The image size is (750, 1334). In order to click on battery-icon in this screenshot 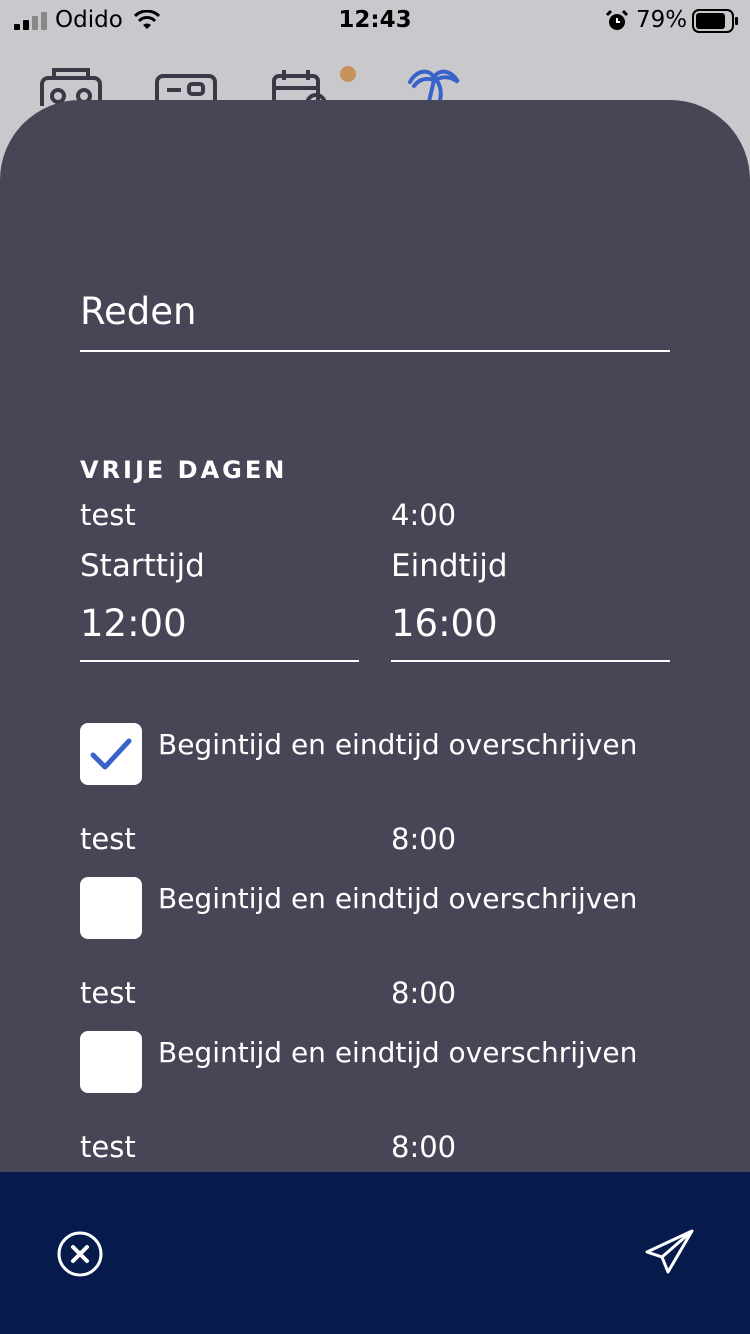, I will do `click(715, 21)`.